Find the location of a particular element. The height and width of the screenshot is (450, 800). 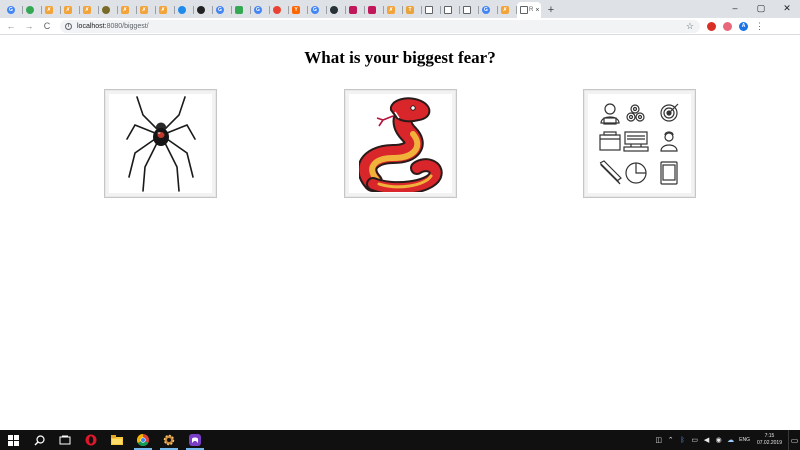

quora-favicon is located at coordinates (277, 10).